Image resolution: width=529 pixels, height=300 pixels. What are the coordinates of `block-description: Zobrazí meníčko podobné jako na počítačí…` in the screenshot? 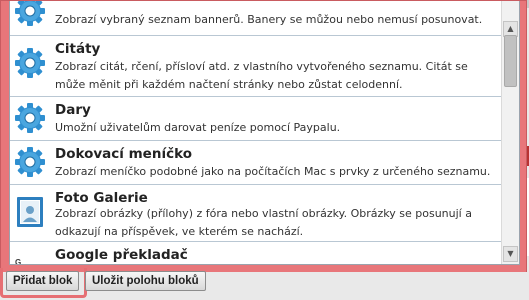 It's located at (273, 171).